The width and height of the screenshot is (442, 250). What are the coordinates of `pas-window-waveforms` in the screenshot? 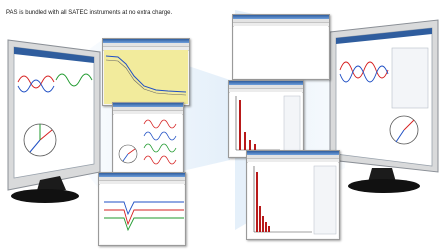 It's located at (148, 139).